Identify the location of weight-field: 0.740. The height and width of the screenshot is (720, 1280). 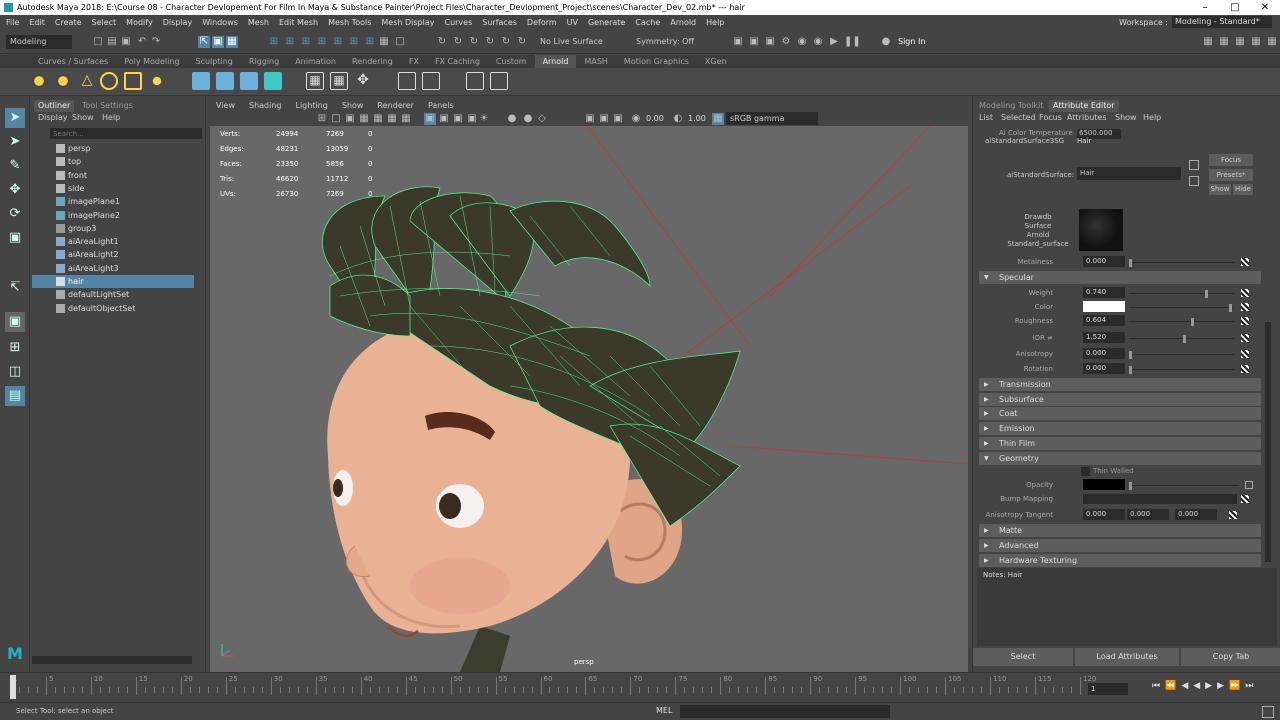
(1104, 292).